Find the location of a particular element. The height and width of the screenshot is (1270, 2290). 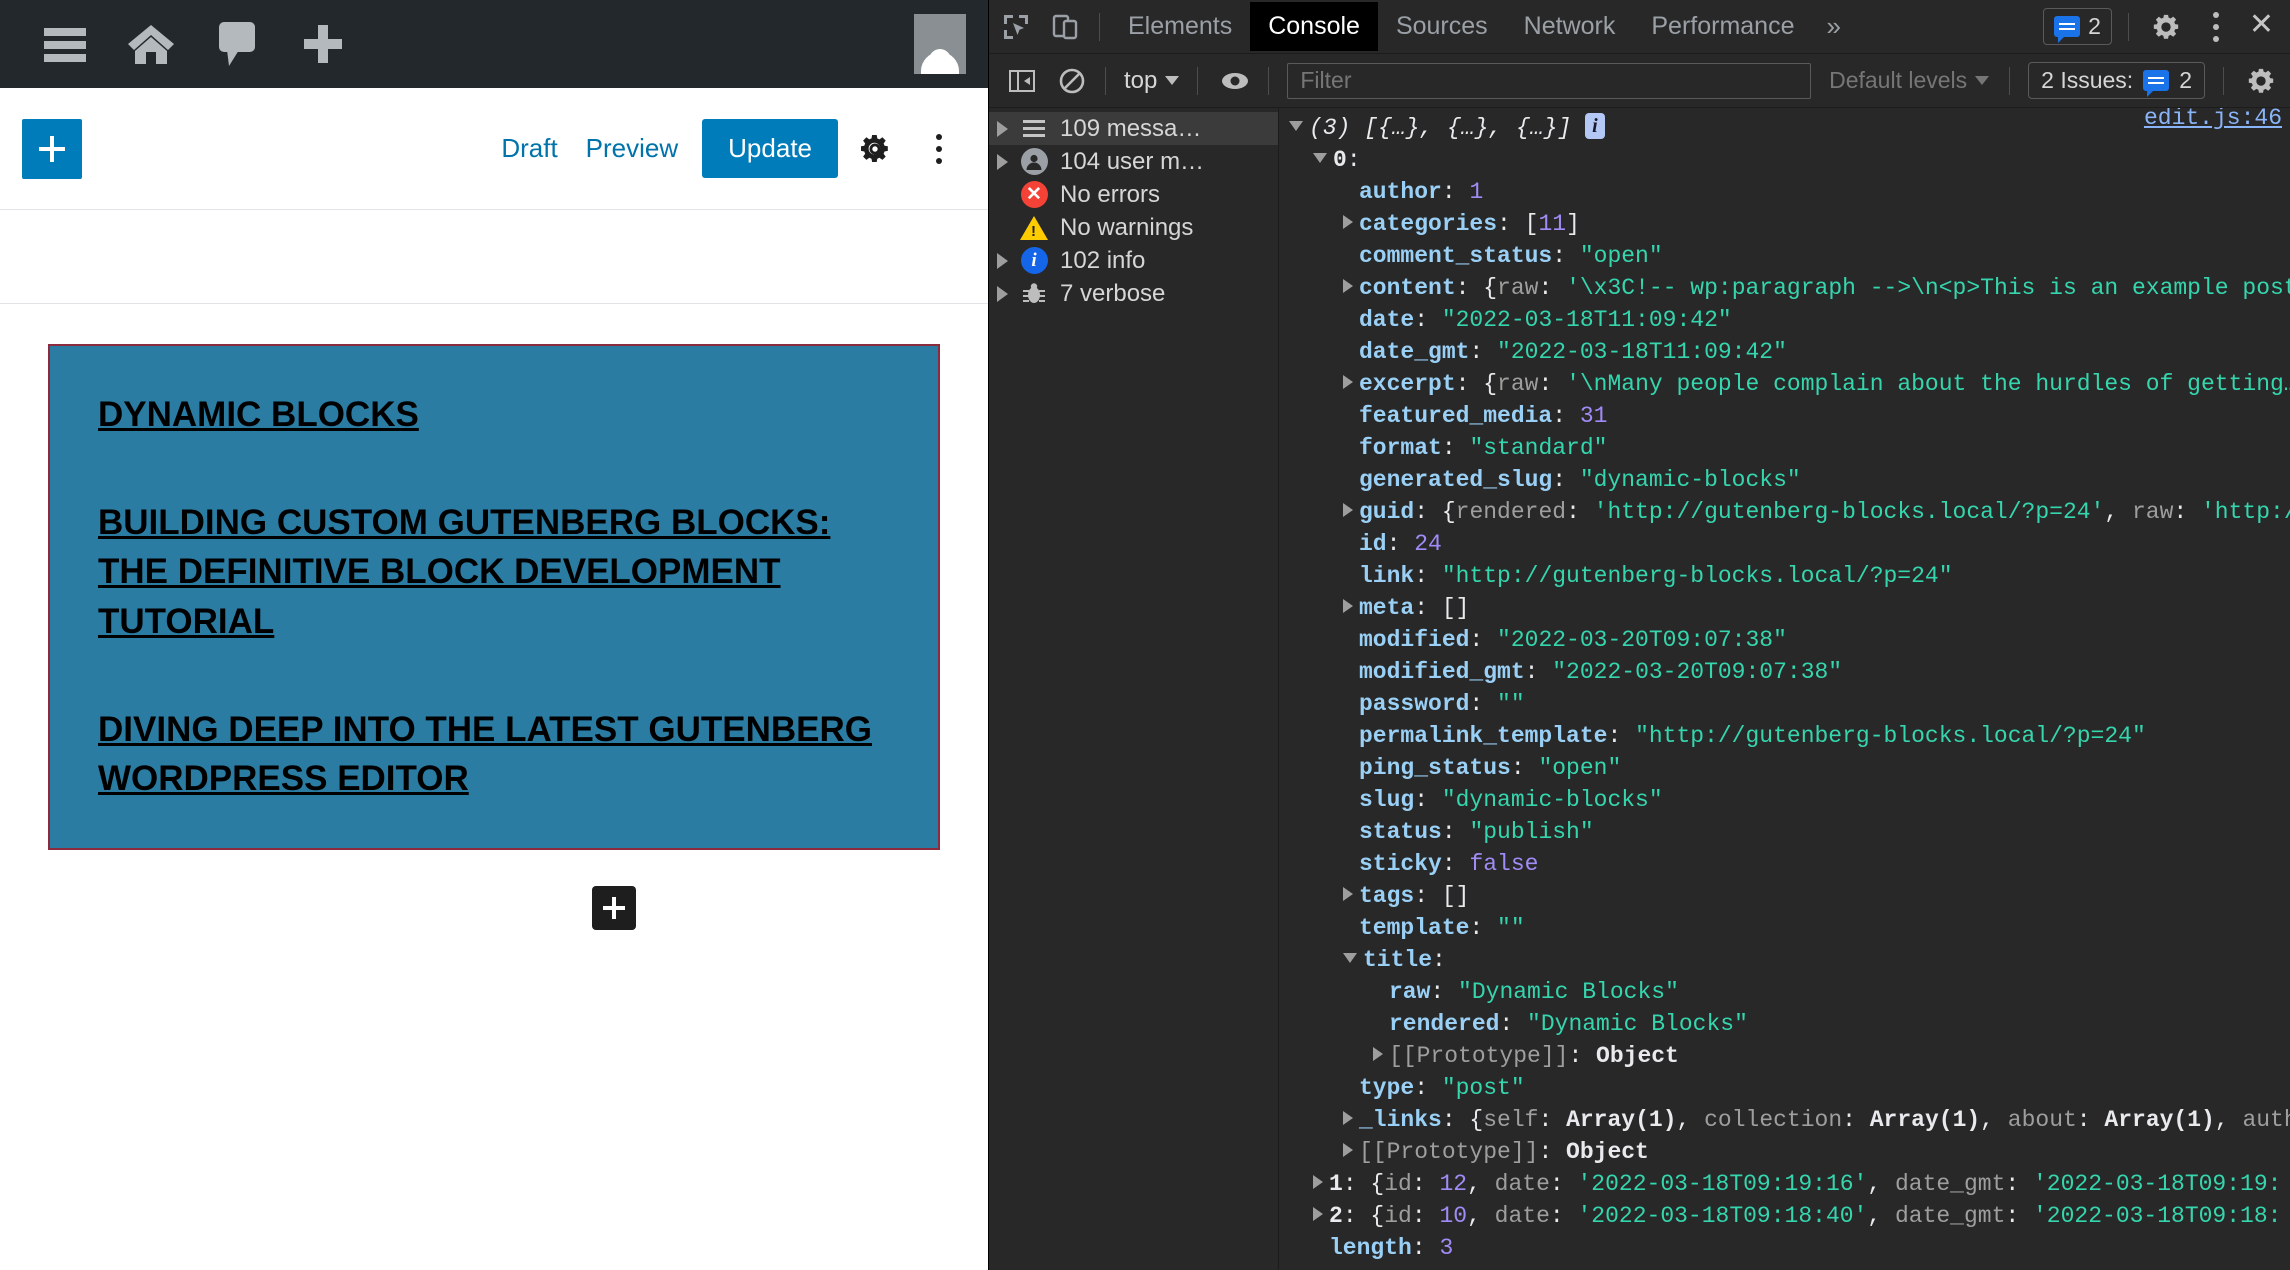

devtools-more-button is located at coordinates (2216, 27).